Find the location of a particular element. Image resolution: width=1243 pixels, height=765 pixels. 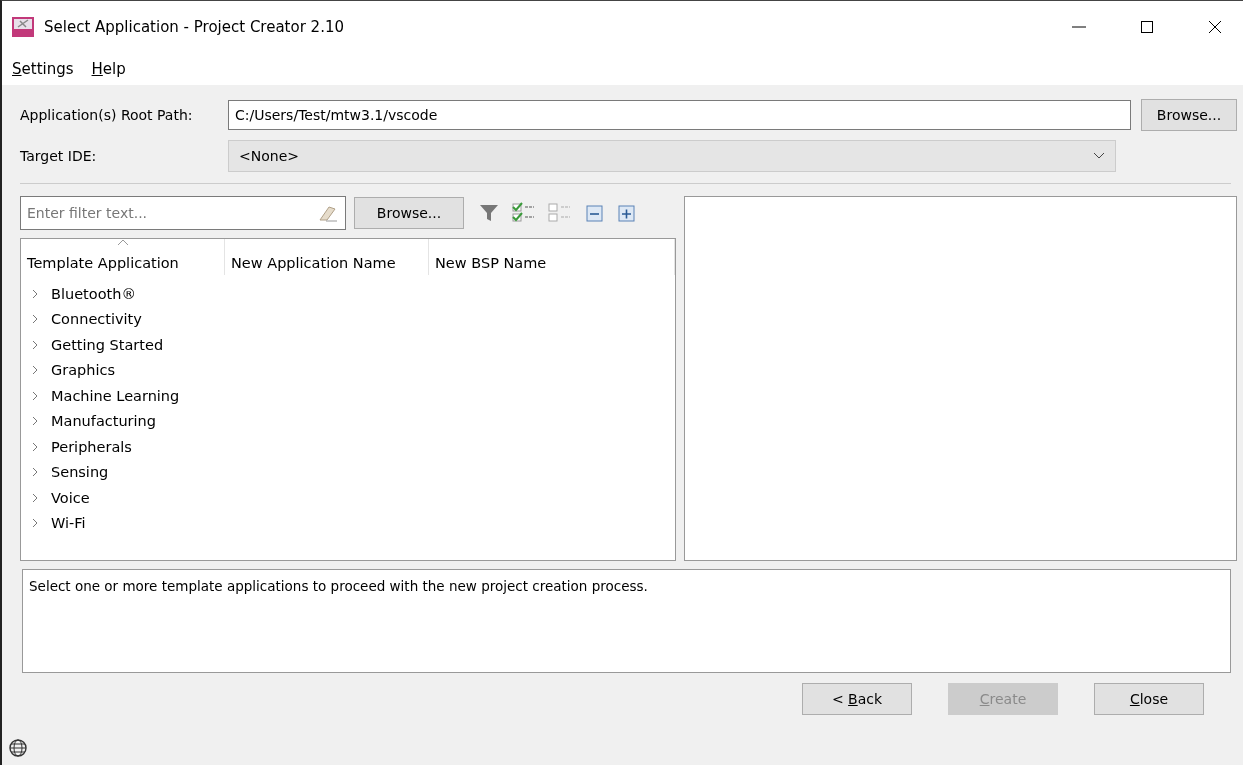

dialog-button: Close is located at coordinates (1149, 699).